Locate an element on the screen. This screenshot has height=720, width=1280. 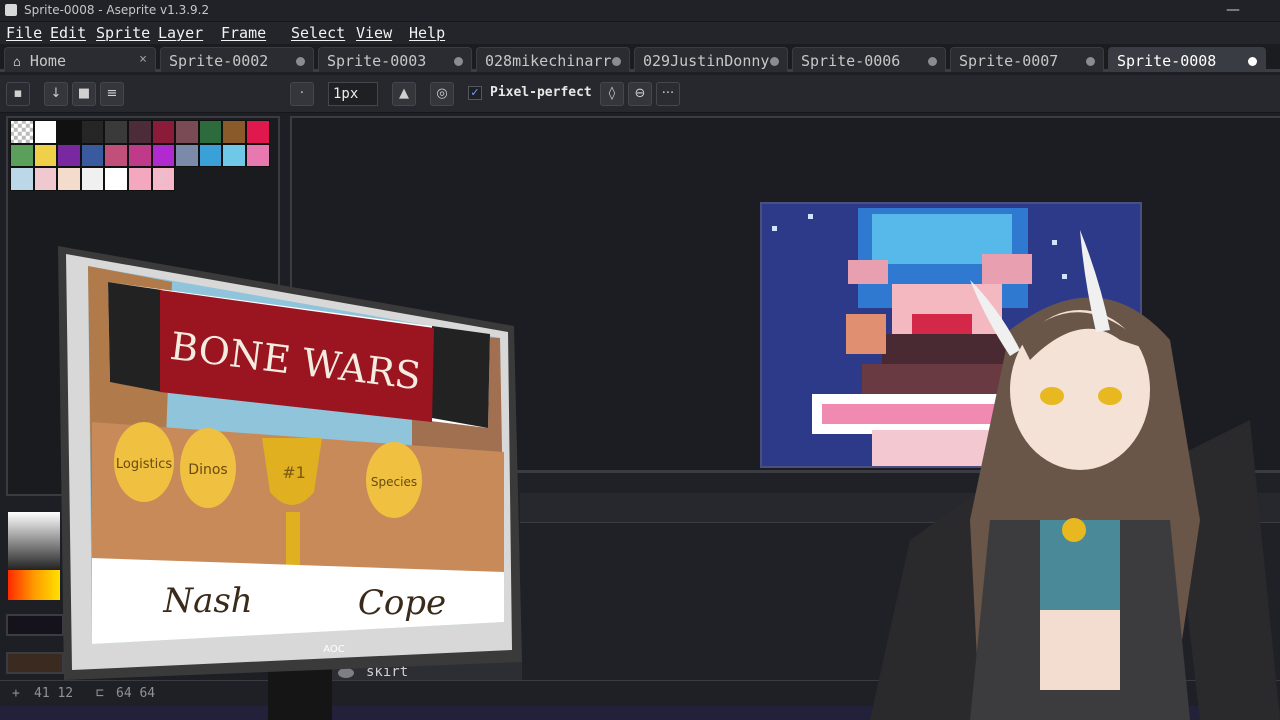
brush-type-icon: · is located at coordinates (302, 94).